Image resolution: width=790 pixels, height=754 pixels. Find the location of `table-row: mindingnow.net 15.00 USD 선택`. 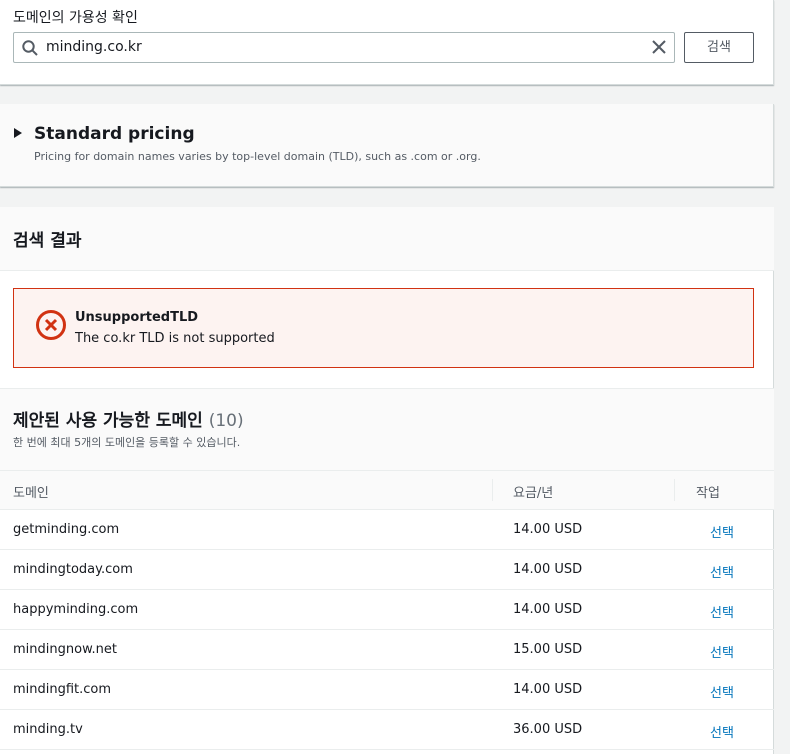

table-row: mindingnow.net 15.00 USD 선택 is located at coordinates (387, 650).